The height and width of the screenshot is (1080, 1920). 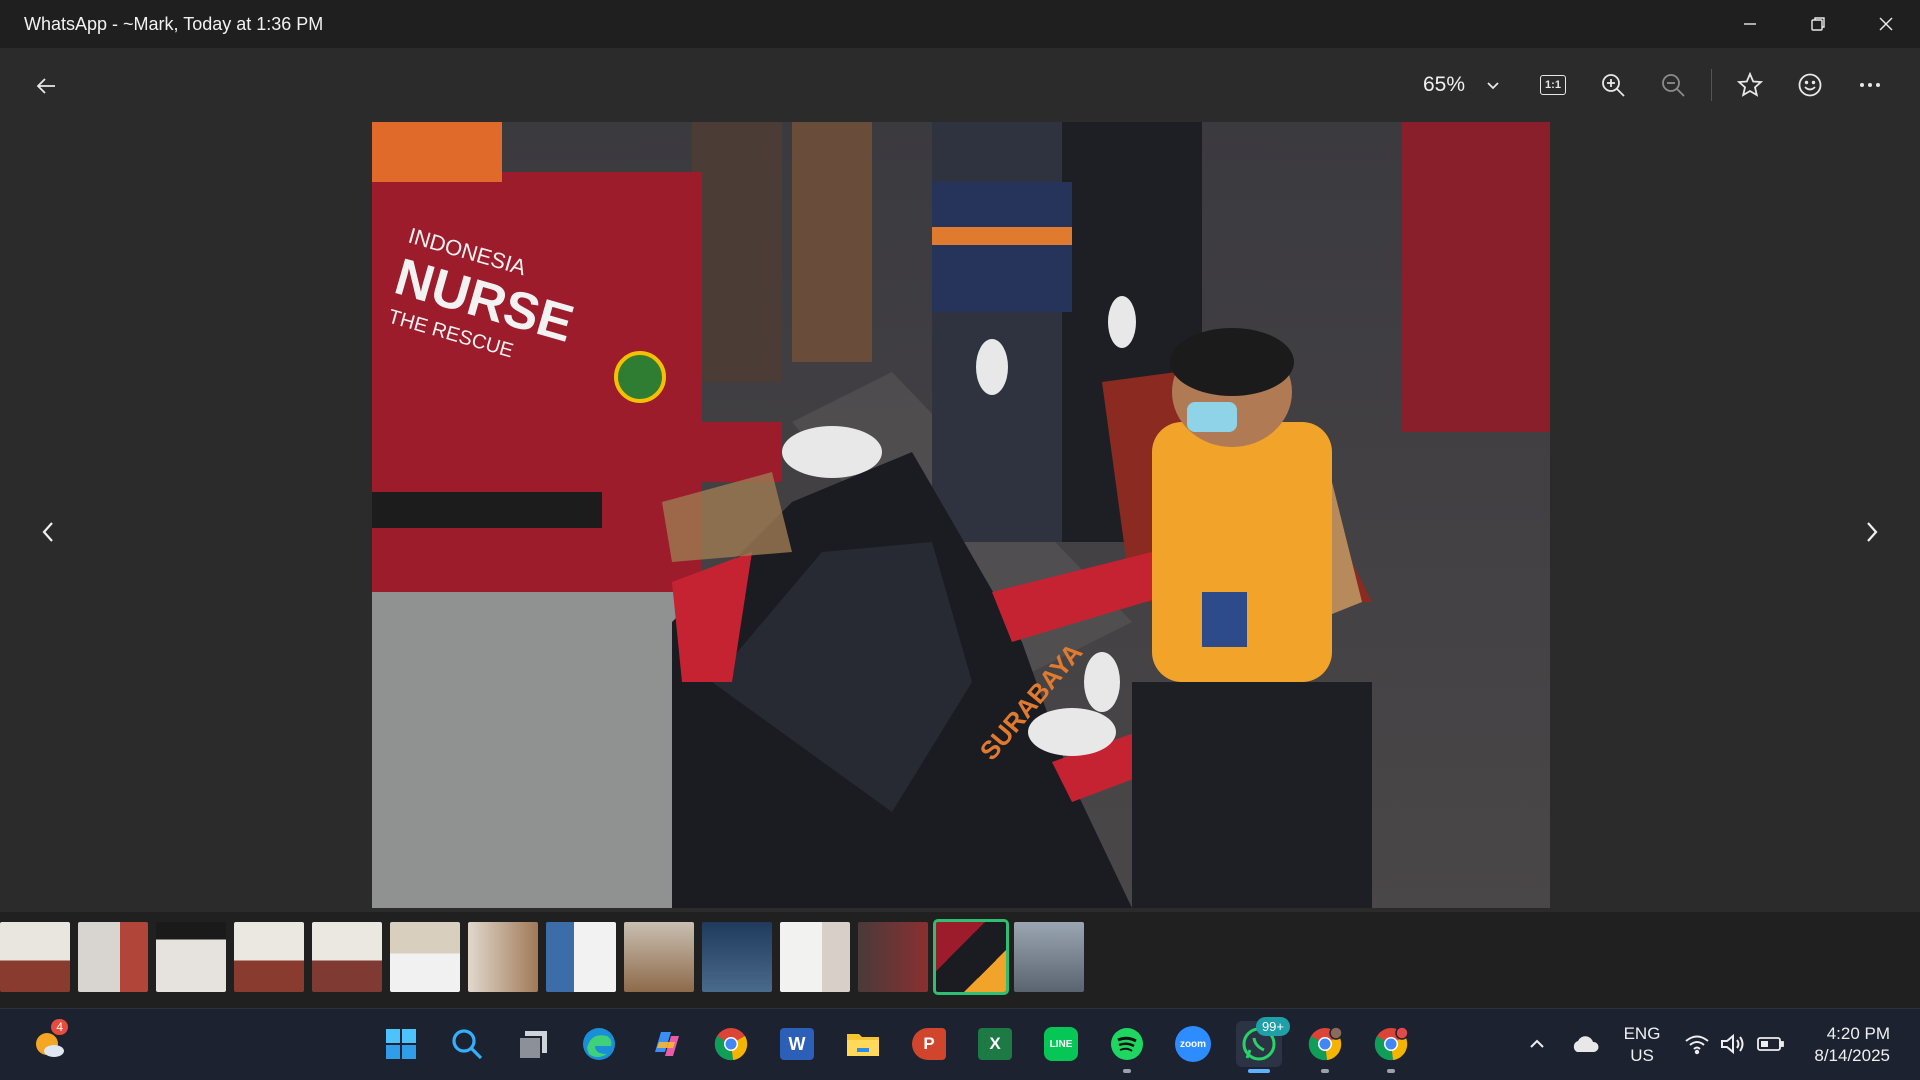 I want to click on weather-badge: 4, so click(x=59, y=1027).